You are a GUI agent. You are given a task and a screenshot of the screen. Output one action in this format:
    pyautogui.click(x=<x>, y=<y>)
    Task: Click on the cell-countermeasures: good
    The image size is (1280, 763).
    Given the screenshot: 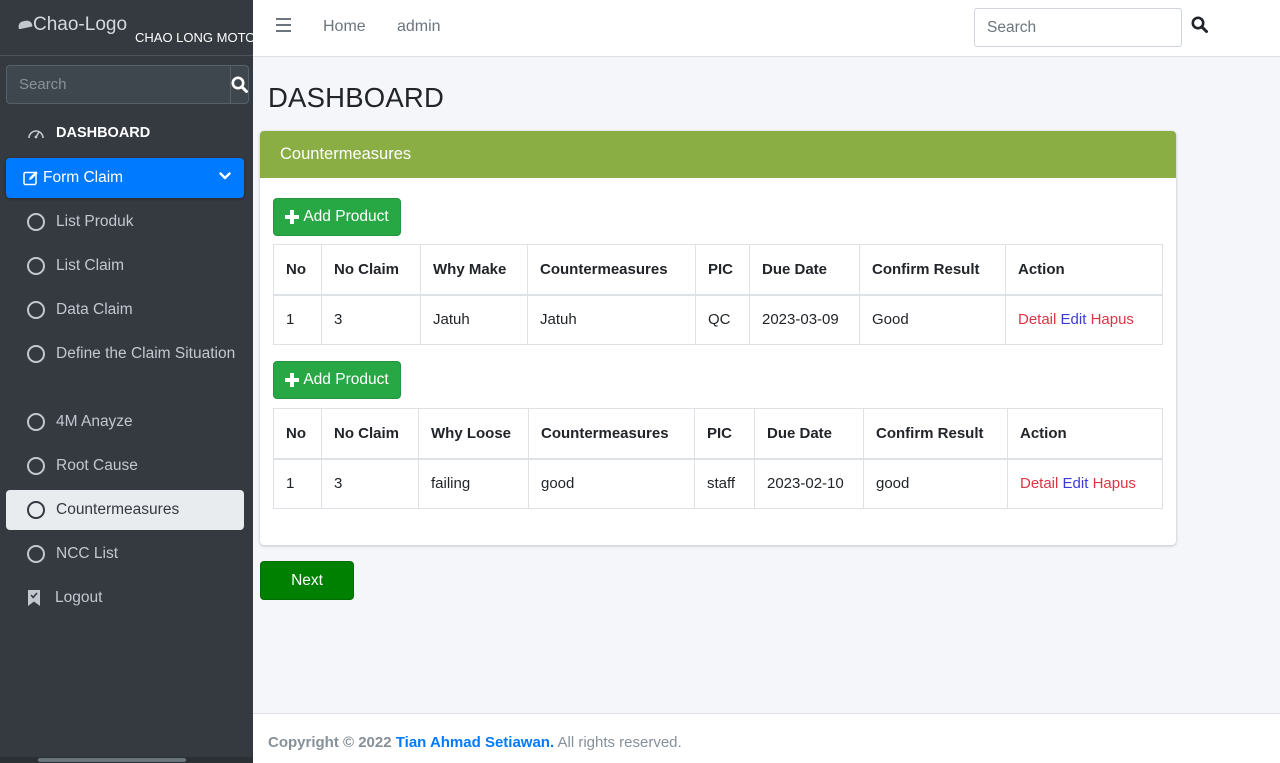 What is the action you would take?
    pyautogui.click(x=611, y=483)
    